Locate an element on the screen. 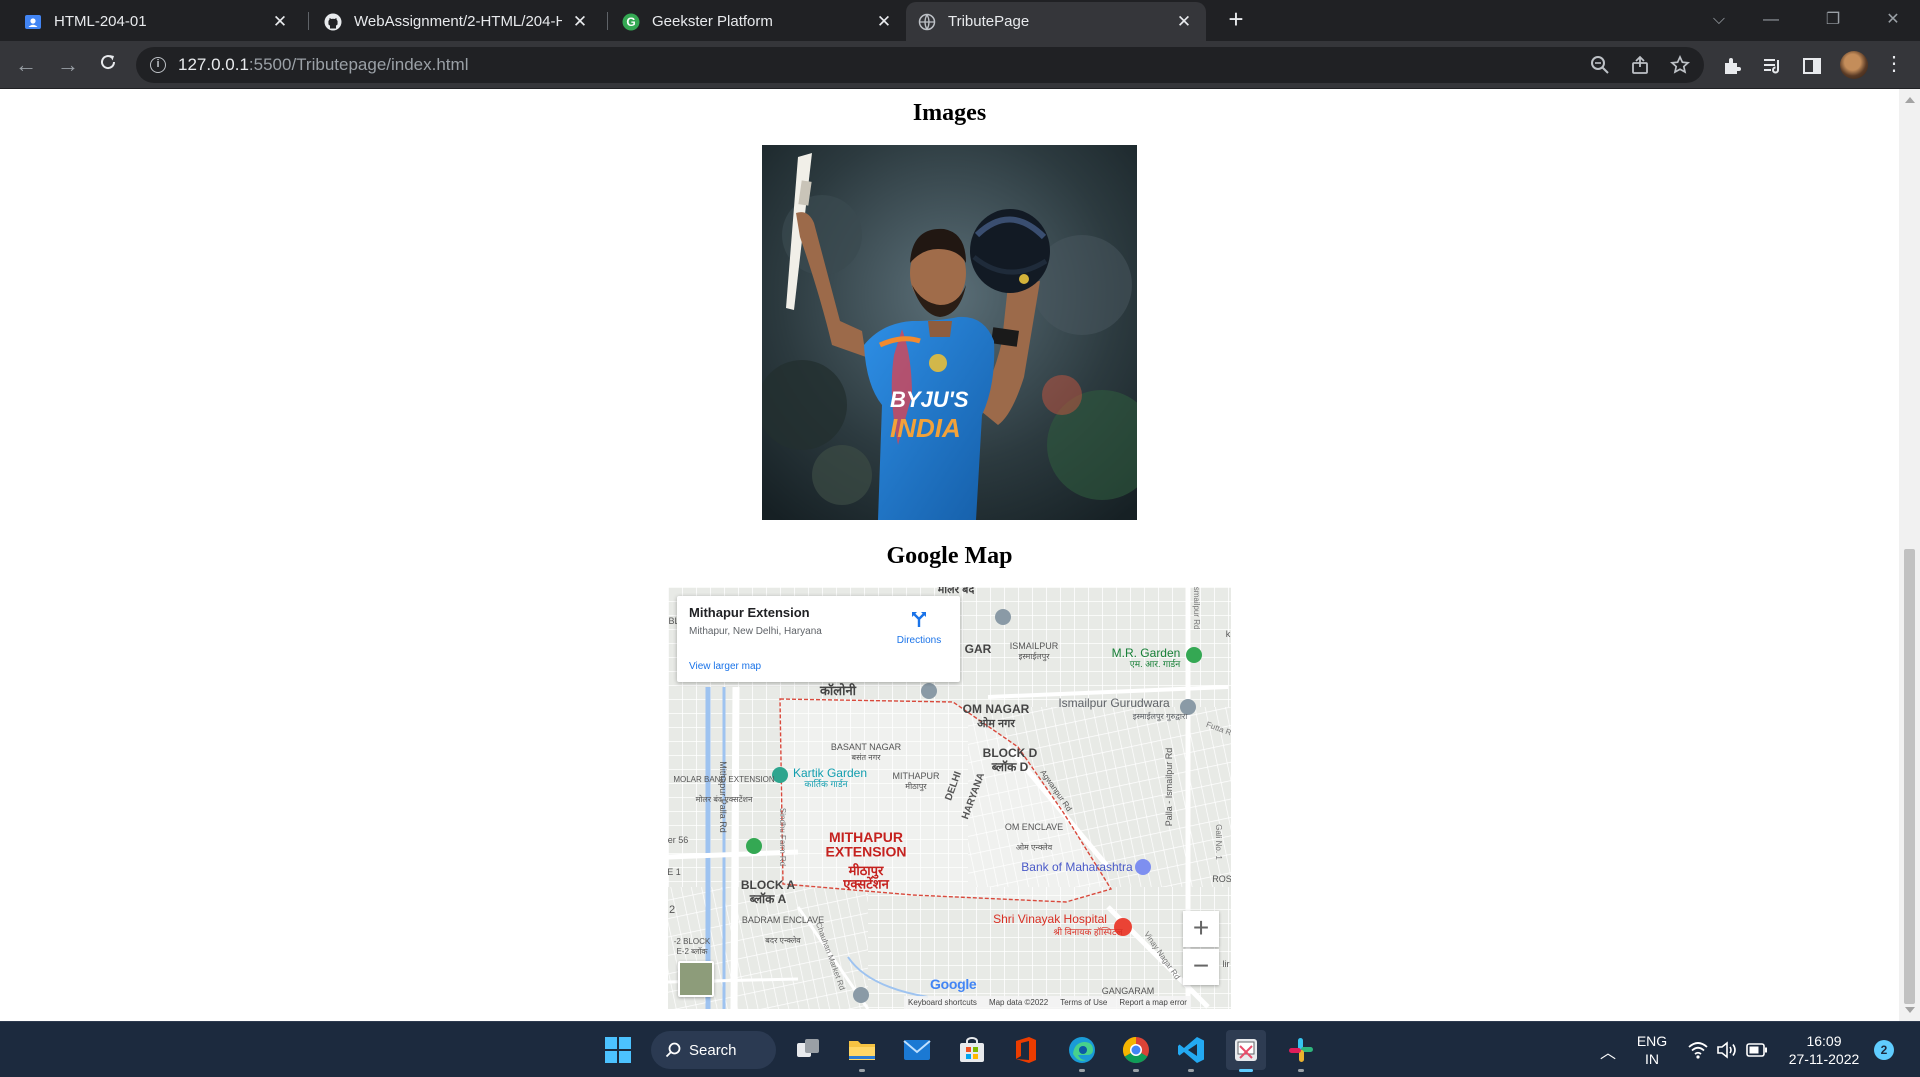 The width and height of the screenshot is (1920, 1077). windows-start-button is located at coordinates (618, 1050).